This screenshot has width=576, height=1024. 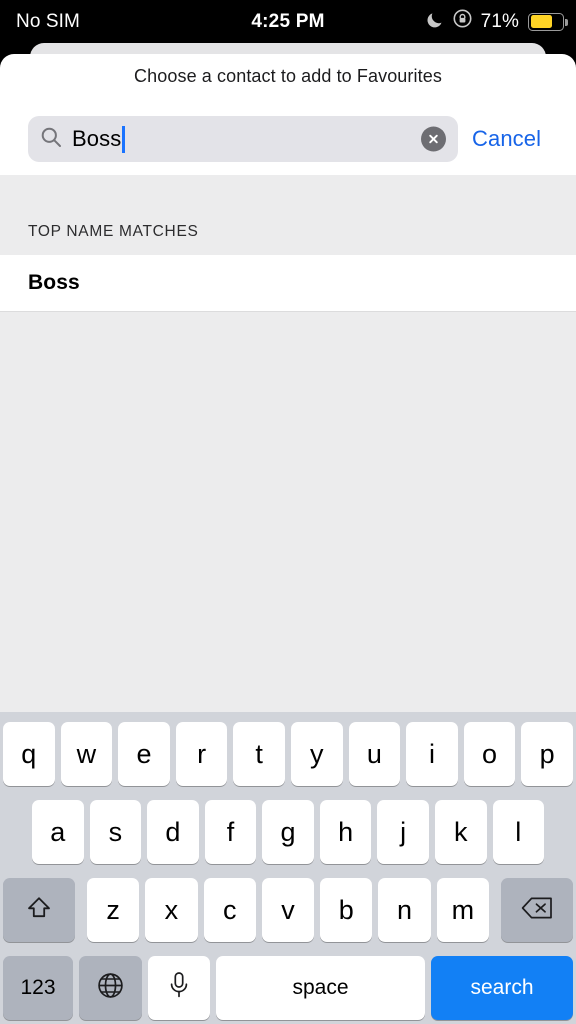 I want to click on microphone-icon, so click(x=179, y=988).